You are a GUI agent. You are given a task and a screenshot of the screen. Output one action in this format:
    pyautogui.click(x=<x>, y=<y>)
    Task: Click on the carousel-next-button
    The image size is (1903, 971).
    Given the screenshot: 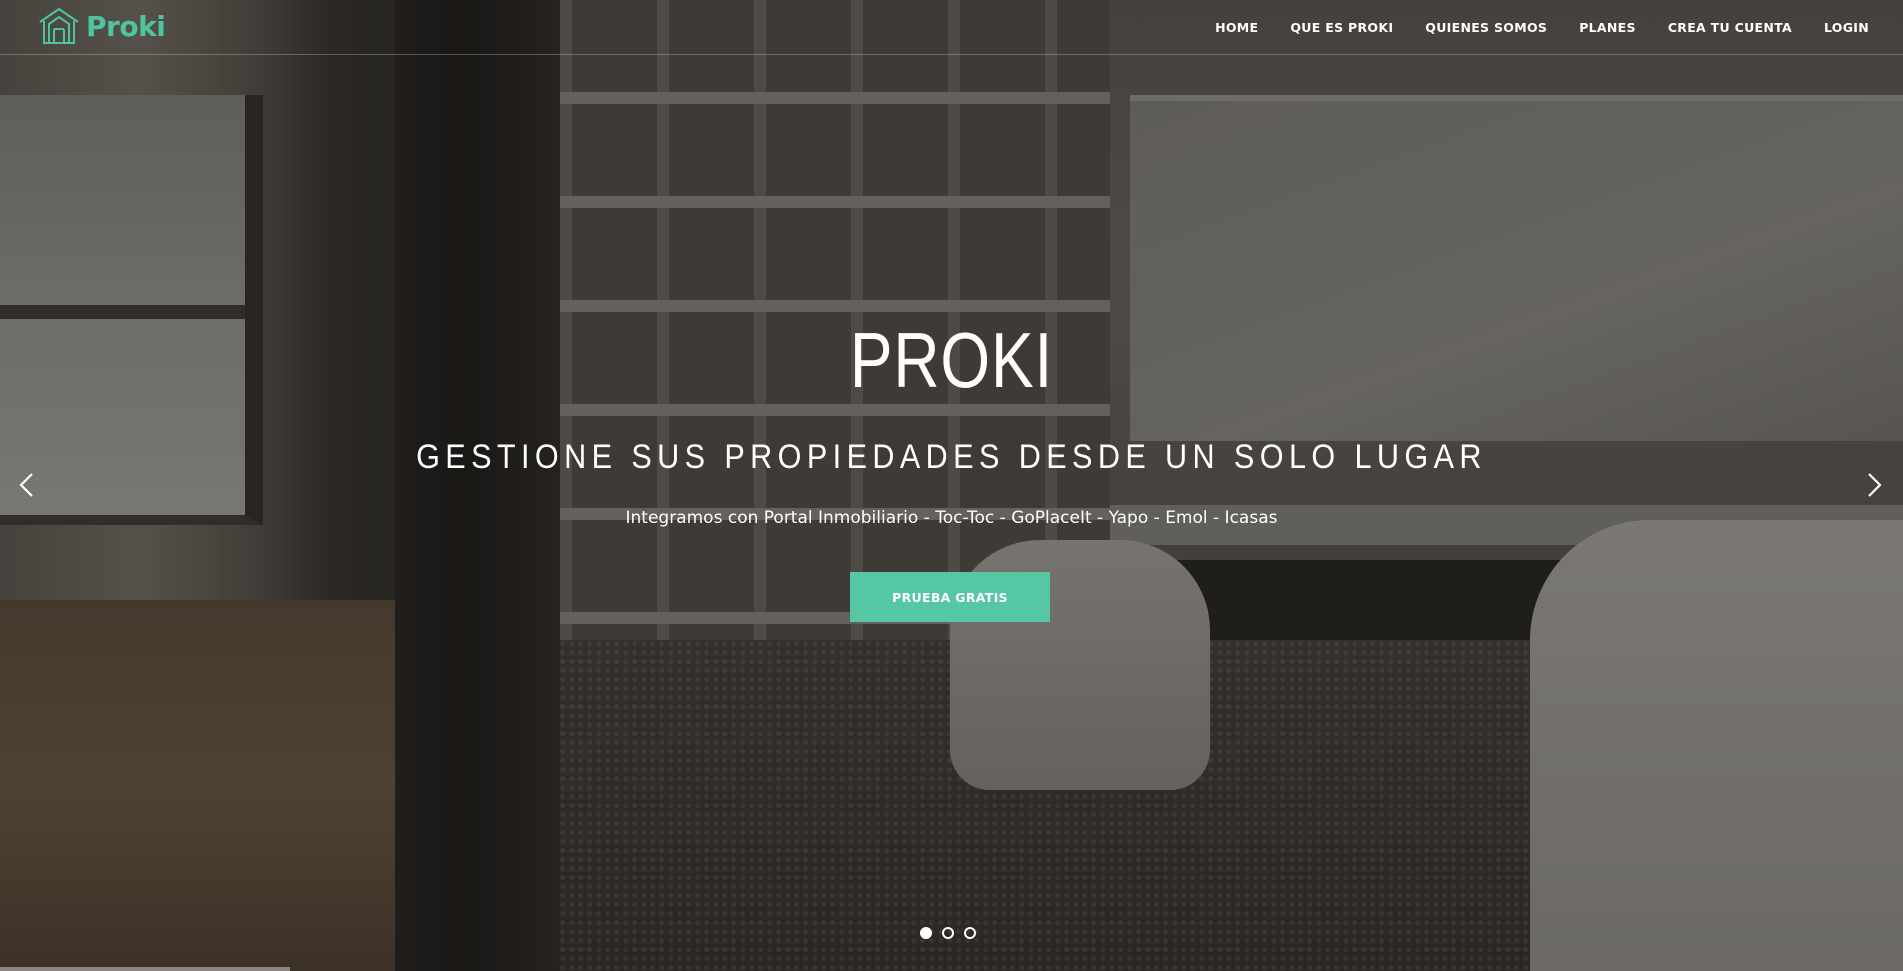 What is the action you would take?
    pyautogui.click(x=1874, y=485)
    